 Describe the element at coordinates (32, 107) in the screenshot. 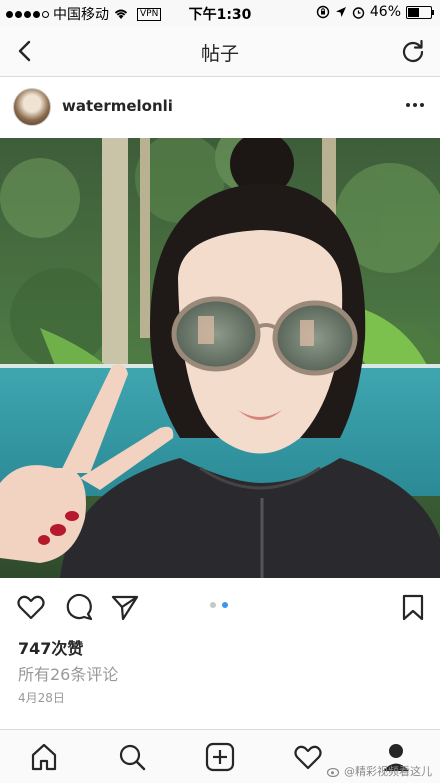

I see `avatar` at that location.